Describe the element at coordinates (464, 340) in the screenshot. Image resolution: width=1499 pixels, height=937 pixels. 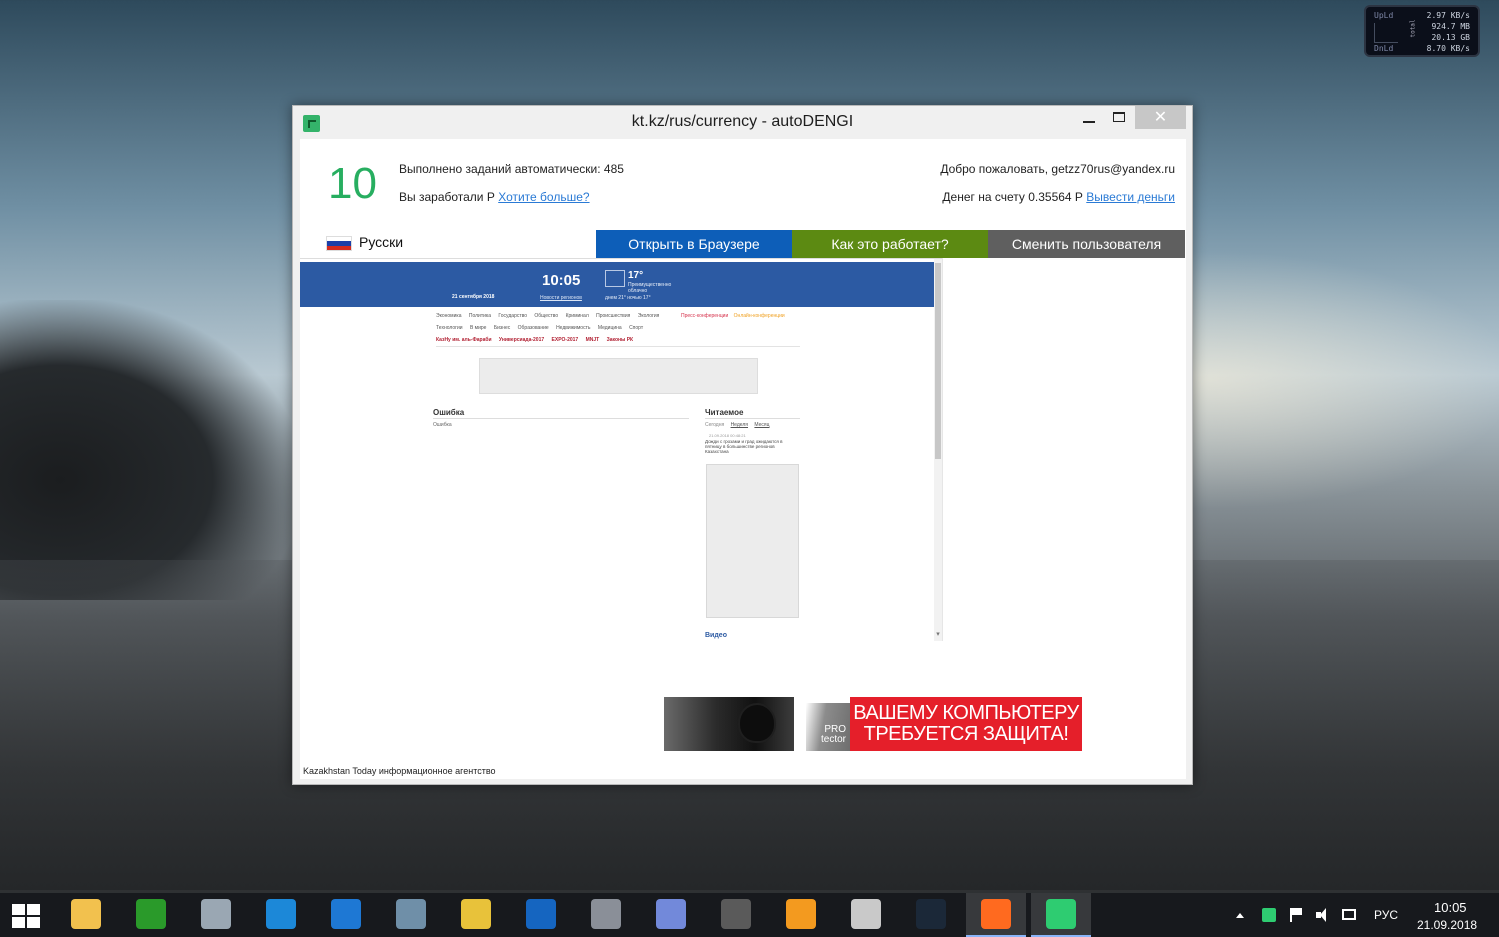
I see `special-link: КазНу им. аль-Фараби` at that location.